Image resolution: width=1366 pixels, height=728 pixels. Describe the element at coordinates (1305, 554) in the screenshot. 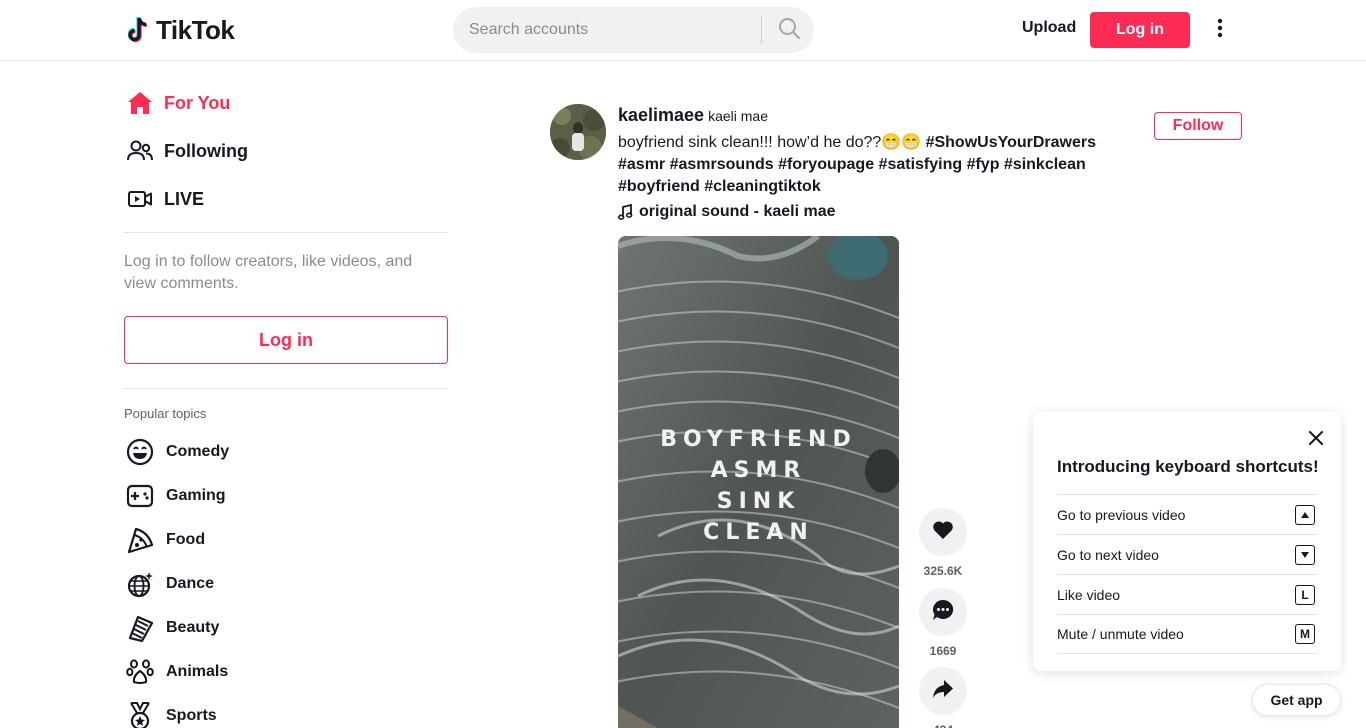

I see `down-arrow-key-icon` at that location.